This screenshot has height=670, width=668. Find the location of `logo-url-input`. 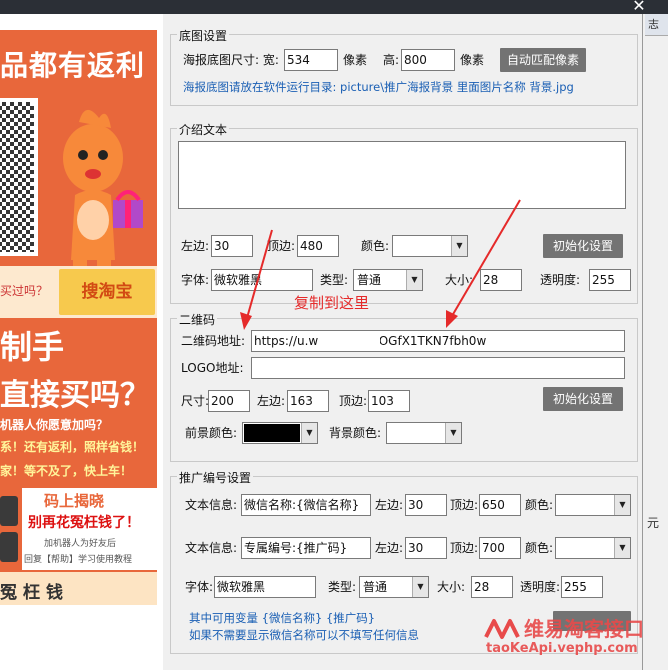

logo-url-input is located at coordinates (438, 368).